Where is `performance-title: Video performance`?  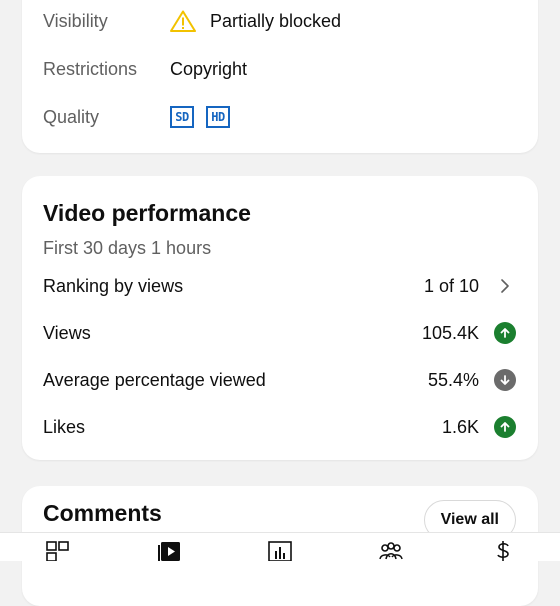 performance-title: Video performance is located at coordinates (147, 213).